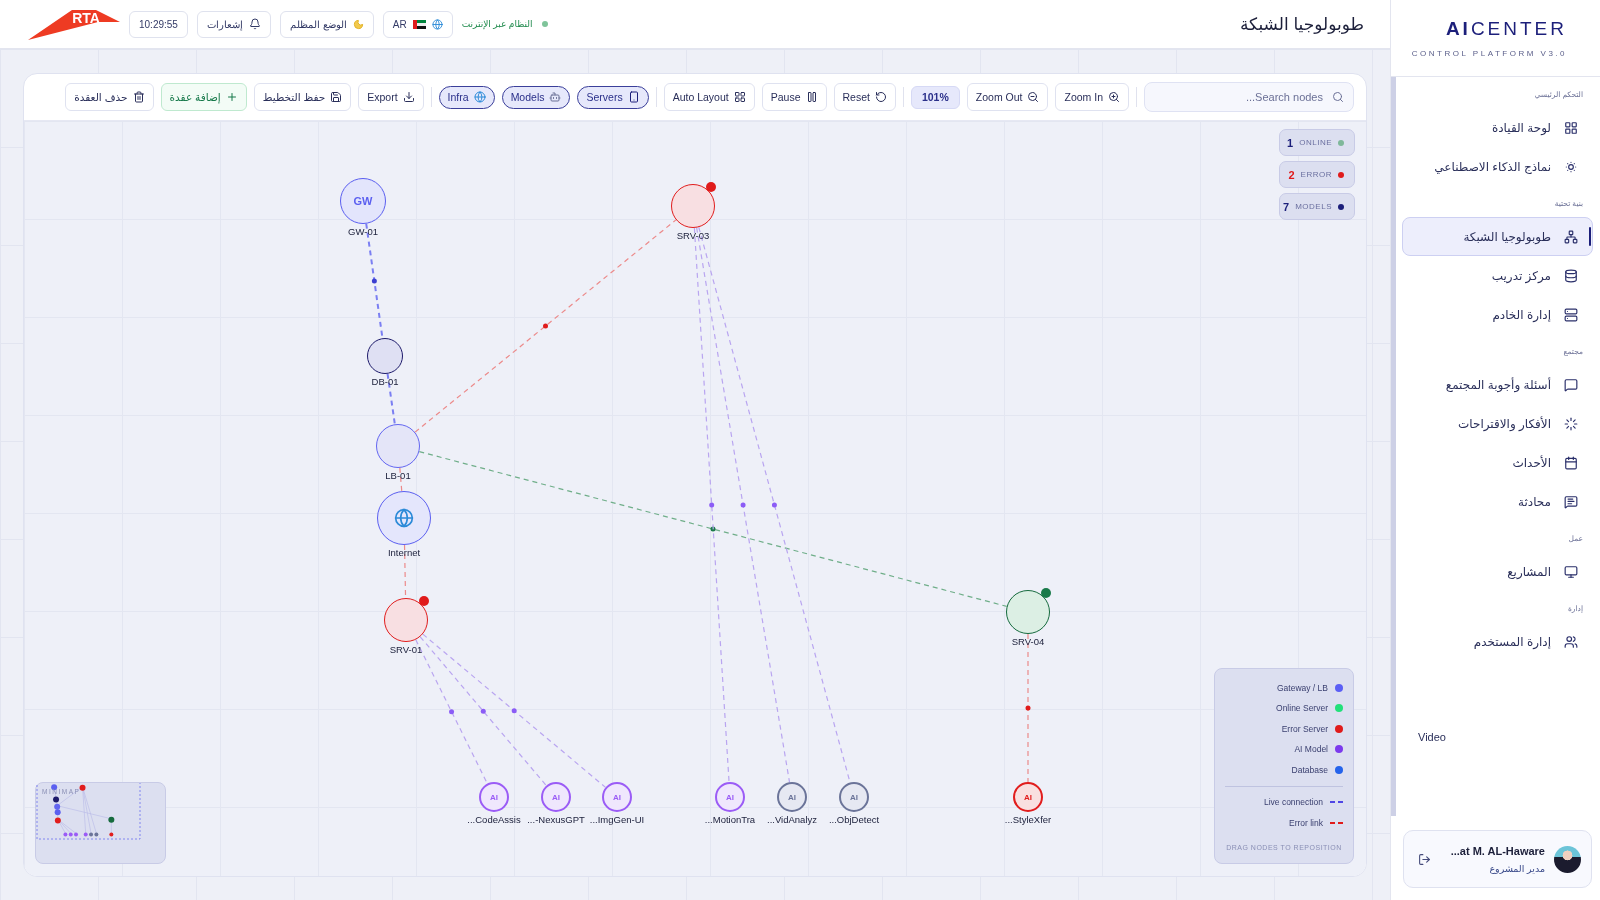  Describe the element at coordinates (811, 97) in the screenshot. I see `pause-icon` at that location.